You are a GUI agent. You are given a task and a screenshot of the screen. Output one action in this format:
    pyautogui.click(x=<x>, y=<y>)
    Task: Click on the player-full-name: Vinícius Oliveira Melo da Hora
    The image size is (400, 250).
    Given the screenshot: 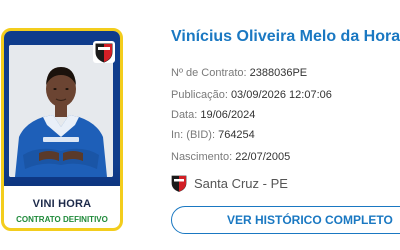 What is the action you would take?
    pyautogui.click(x=285, y=37)
    